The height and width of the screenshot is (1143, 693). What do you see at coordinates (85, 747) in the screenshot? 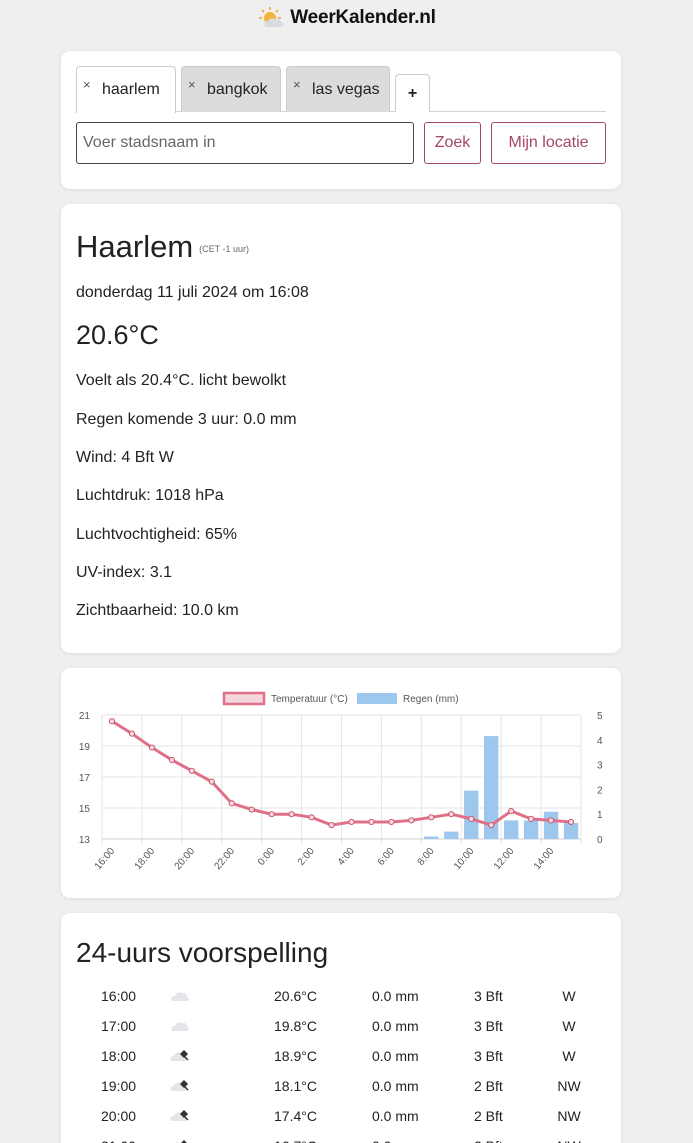
I see `y-left-tick-label: 19` at bounding box center [85, 747].